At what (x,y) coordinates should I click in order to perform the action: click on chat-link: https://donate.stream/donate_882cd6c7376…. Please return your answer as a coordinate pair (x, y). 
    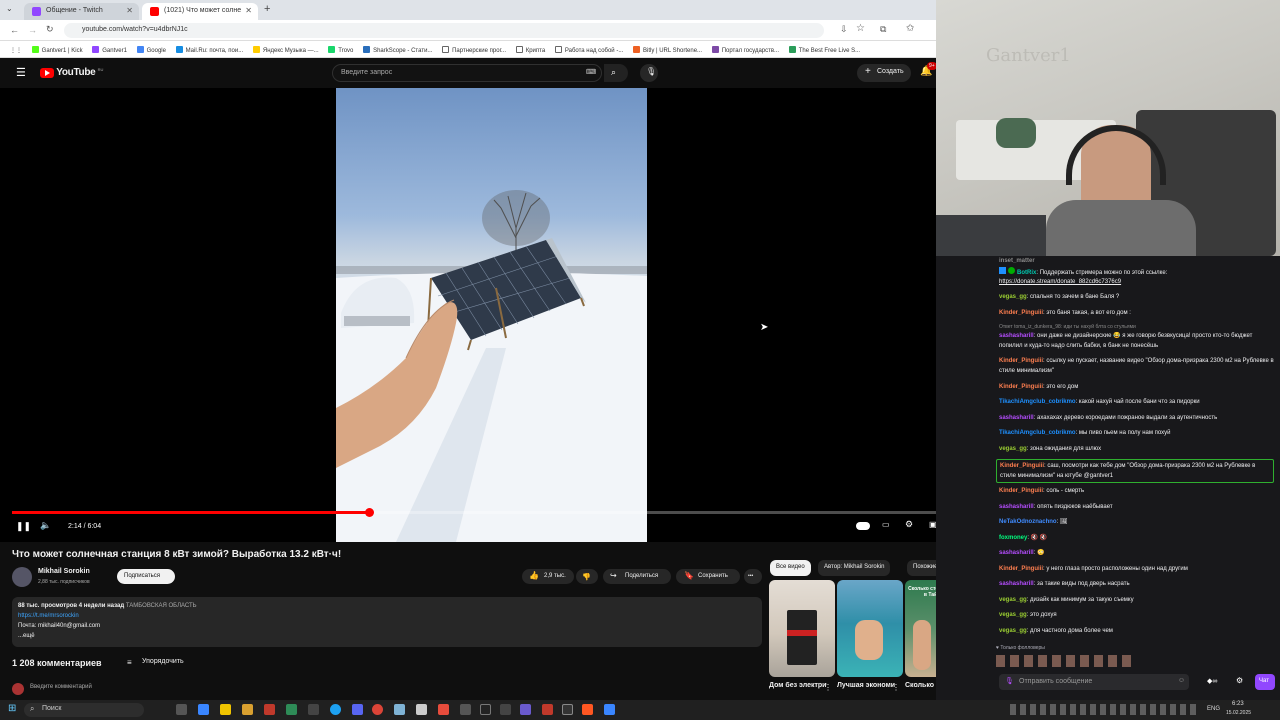
    Looking at the image, I should click on (1060, 282).